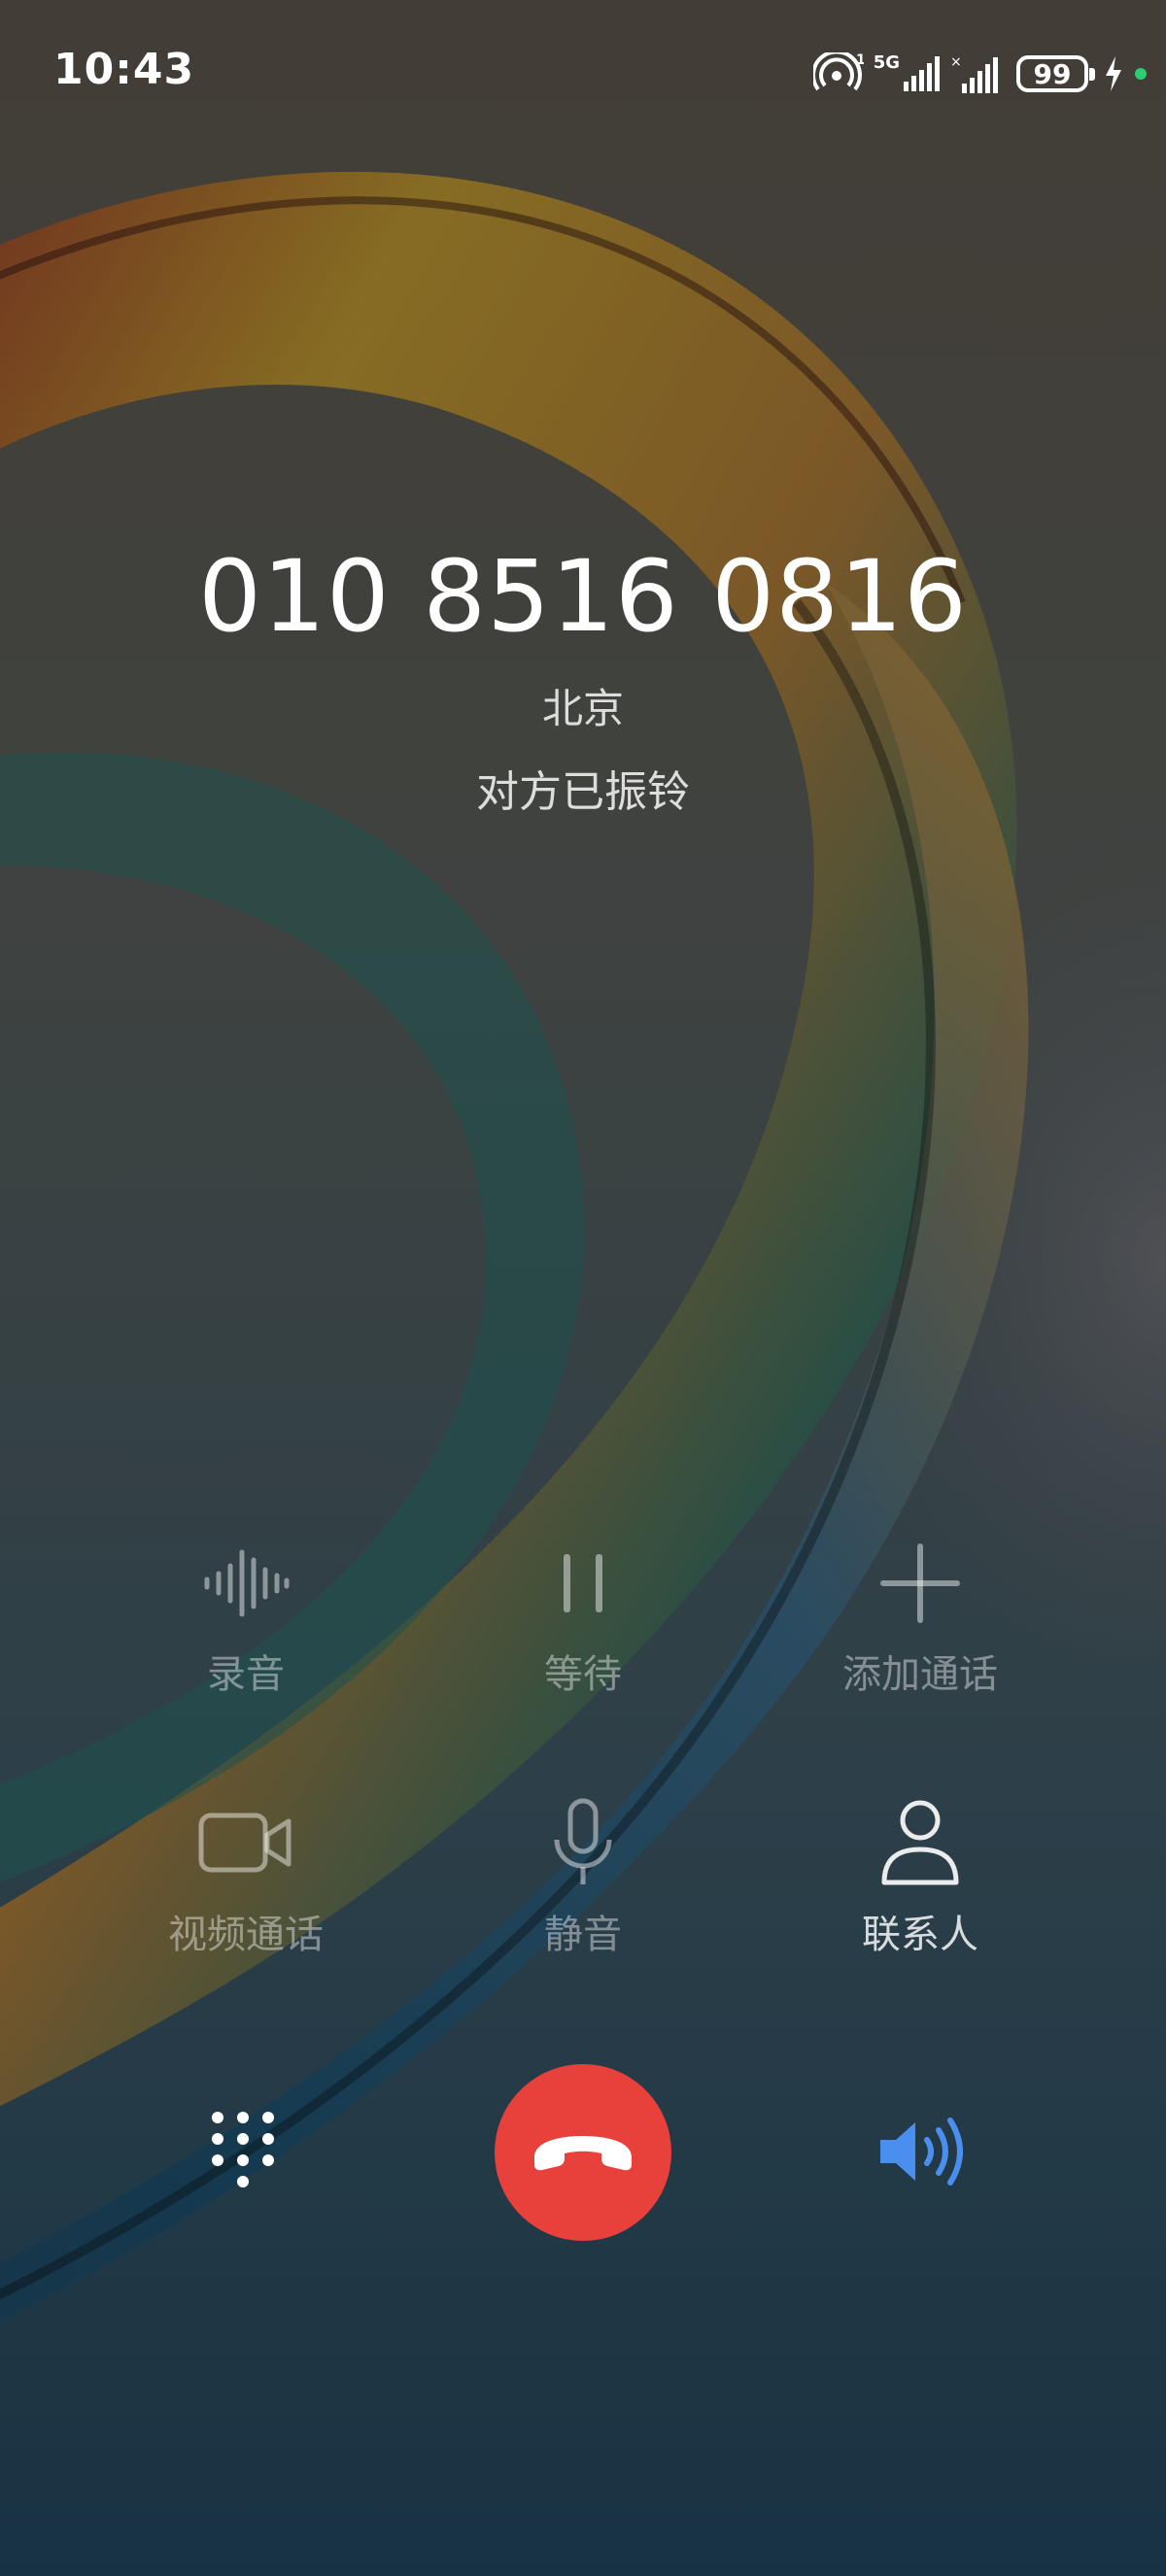 This screenshot has height=2576, width=1166. What do you see at coordinates (245, 1843) in the screenshot?
I see `video-camera-icon` at bounding box center [245, 1843].